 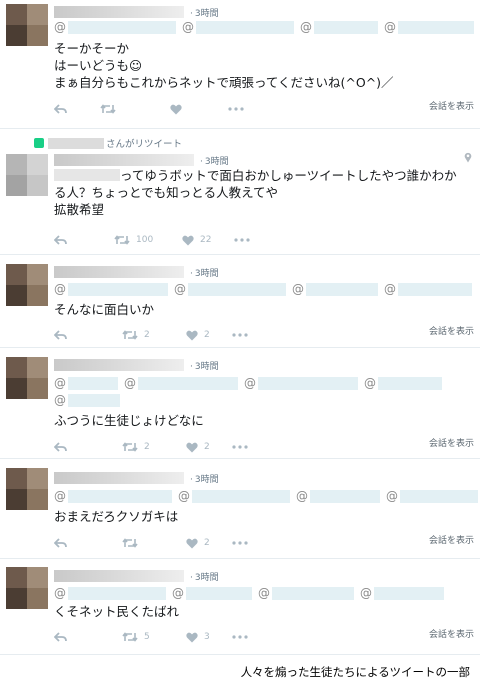 I want to click on like-count: 3, so click(x=207, y=637).